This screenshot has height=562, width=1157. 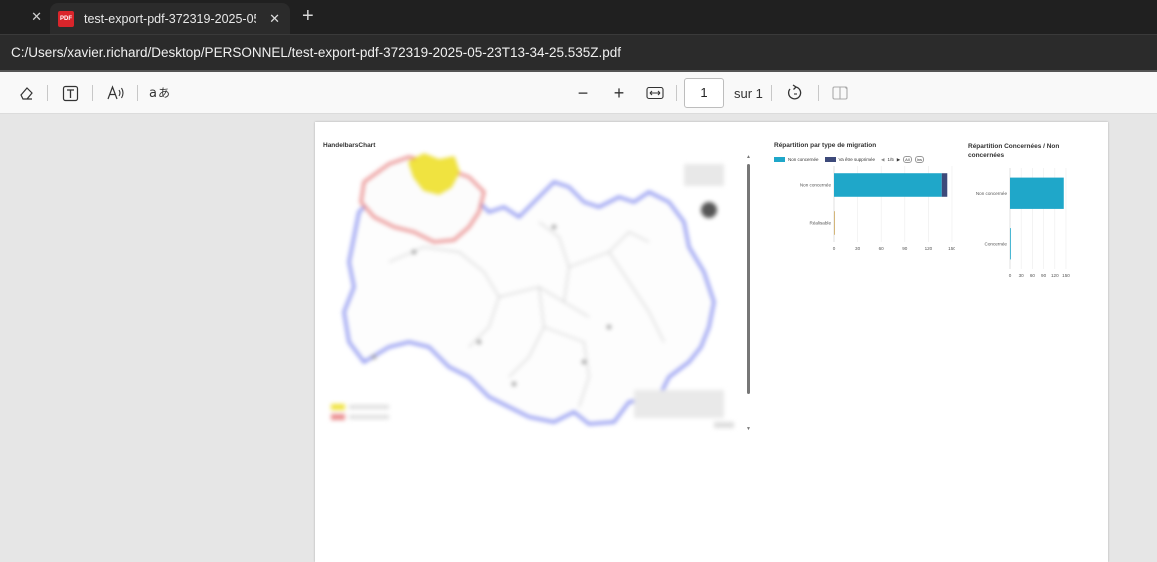 I want to click on zoom-out-button: −, so click(x=583, y=93).